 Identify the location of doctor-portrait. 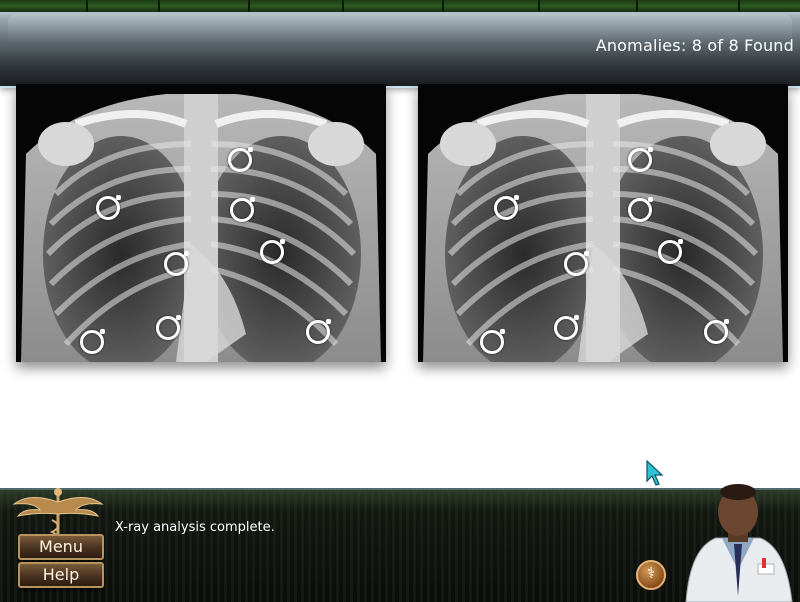
(739, 543).